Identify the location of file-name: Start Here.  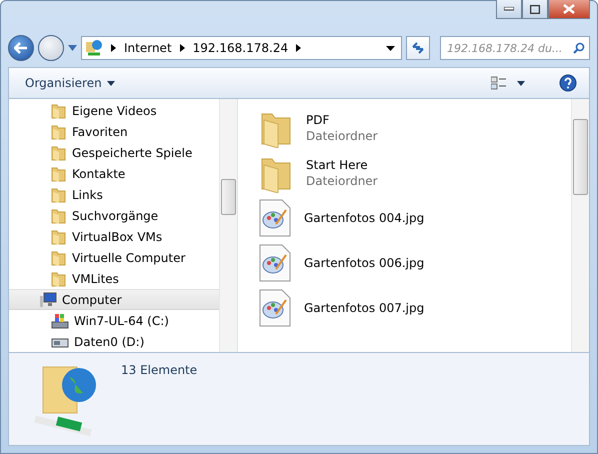
(342, 165).